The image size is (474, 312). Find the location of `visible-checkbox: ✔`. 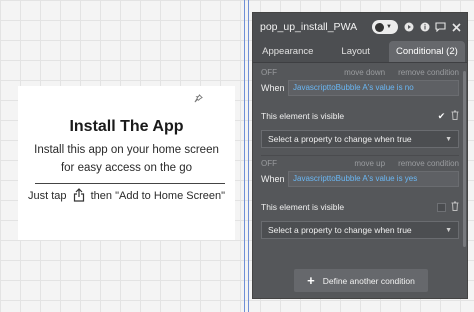

visible-checkbox: ✔ is located at coordinates (441, 116).